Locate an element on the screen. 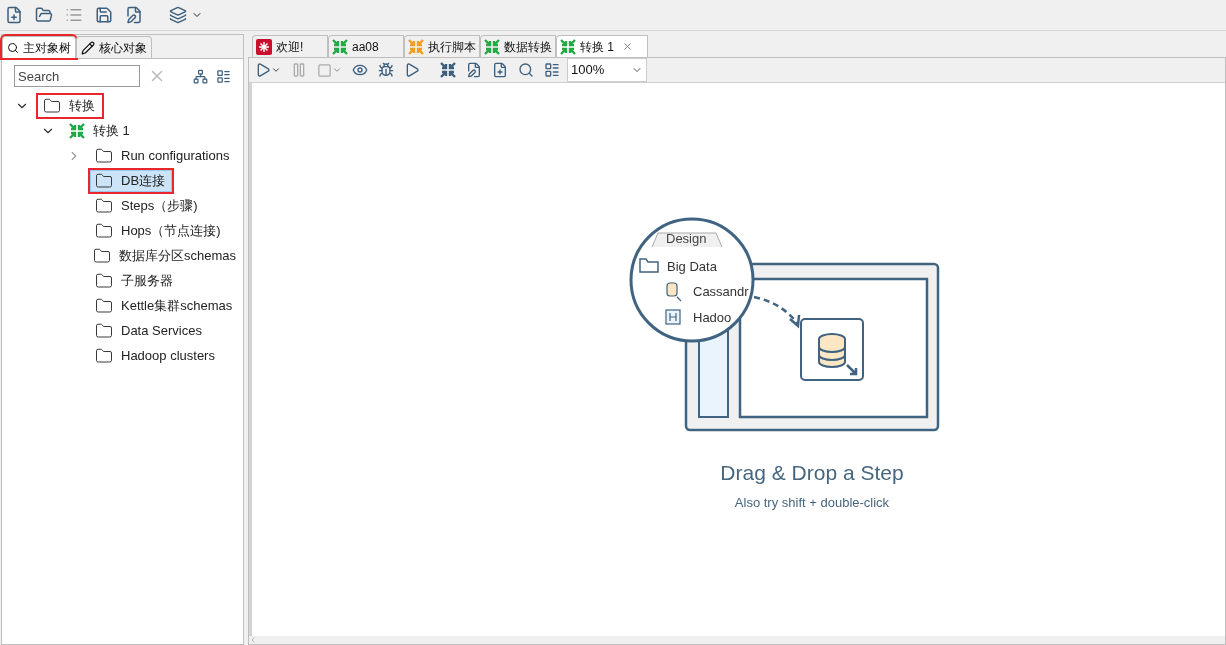  design-tab-shape is located at coordinates (687, 240).